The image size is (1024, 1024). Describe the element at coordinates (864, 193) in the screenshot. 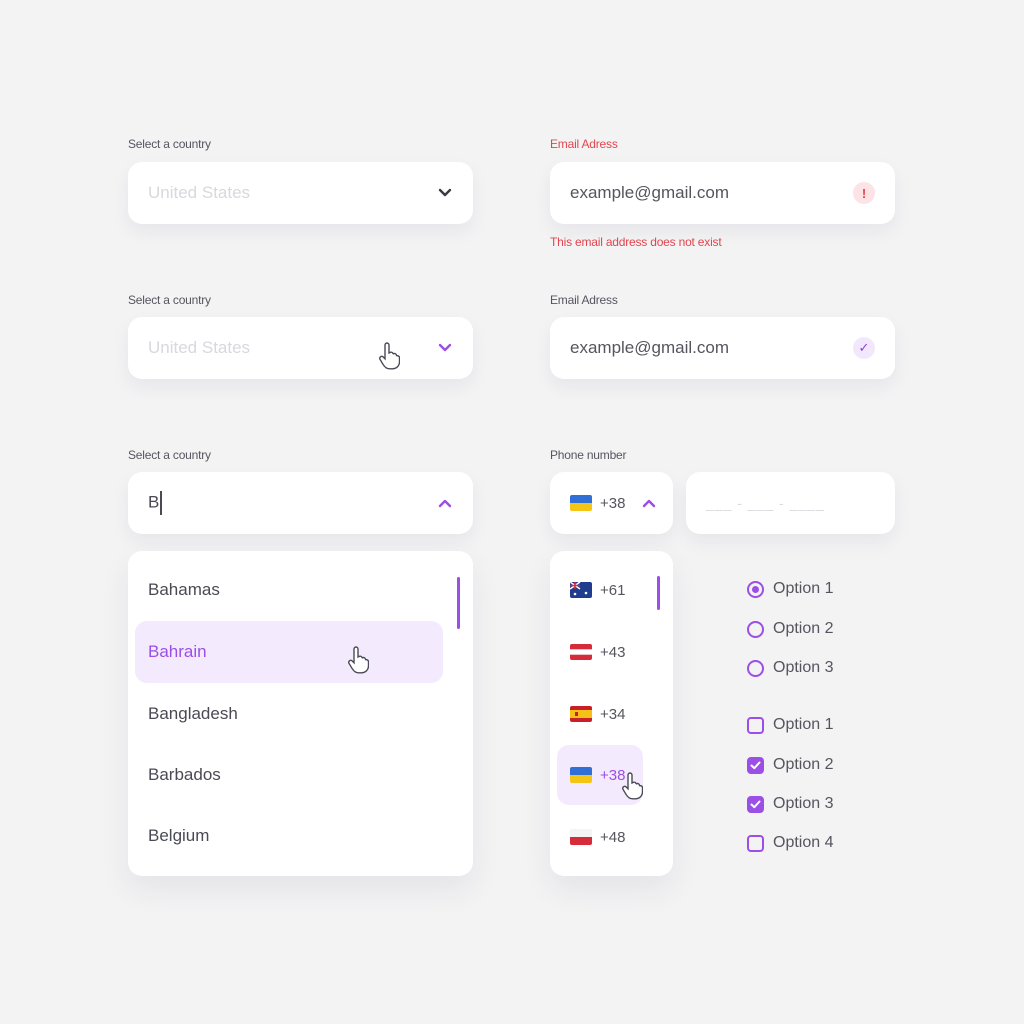

I see `error-icon: !` at that location.